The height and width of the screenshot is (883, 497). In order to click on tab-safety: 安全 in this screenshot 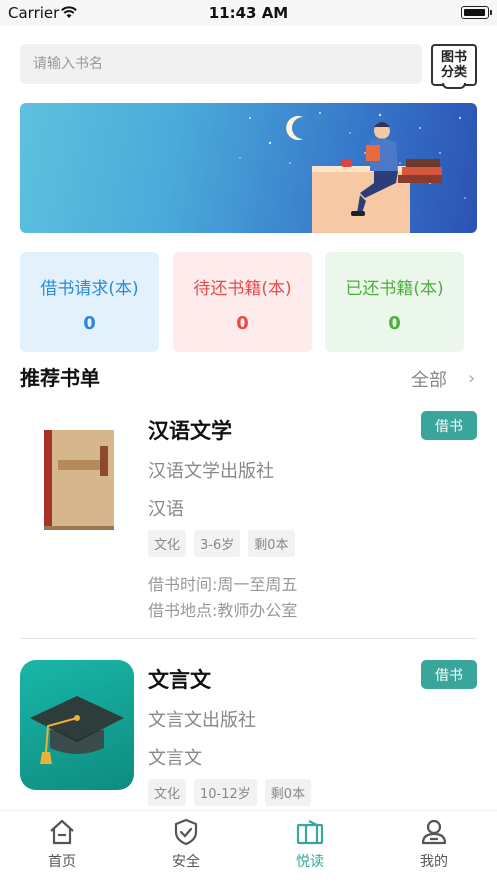, I will do `click(186, 844)`.